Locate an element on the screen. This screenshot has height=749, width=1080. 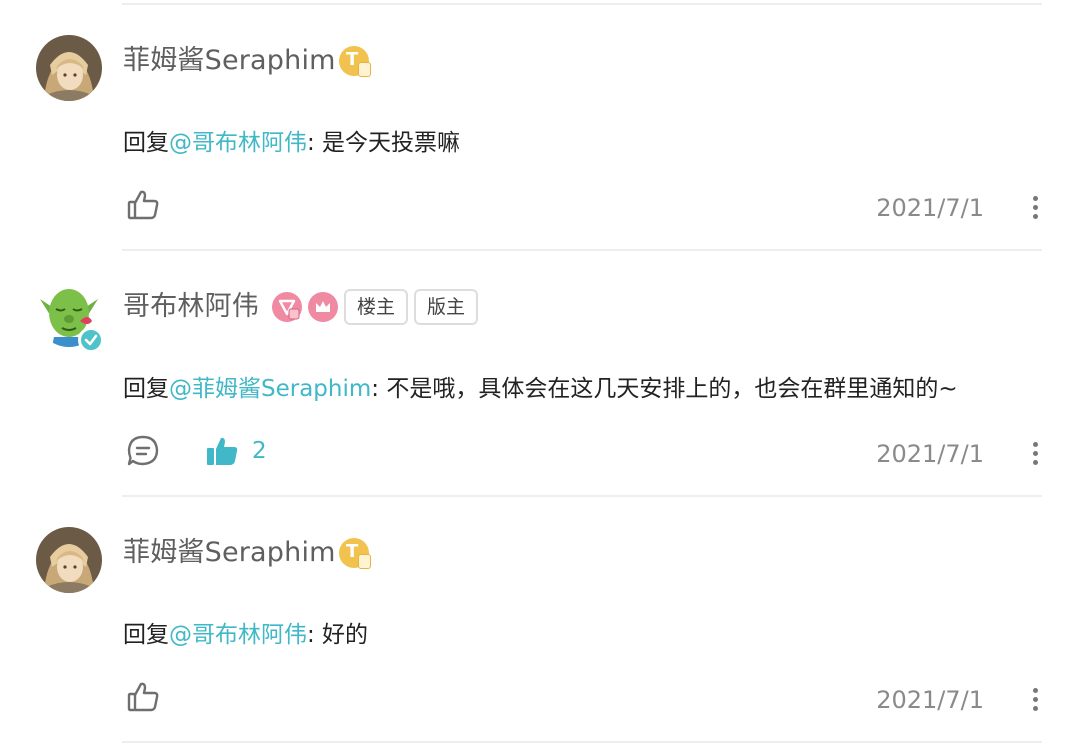
reply-content: : 不是哦，具体会在这几天安排上的，也会在群里通知的~ is located at coordinates (664, 389).